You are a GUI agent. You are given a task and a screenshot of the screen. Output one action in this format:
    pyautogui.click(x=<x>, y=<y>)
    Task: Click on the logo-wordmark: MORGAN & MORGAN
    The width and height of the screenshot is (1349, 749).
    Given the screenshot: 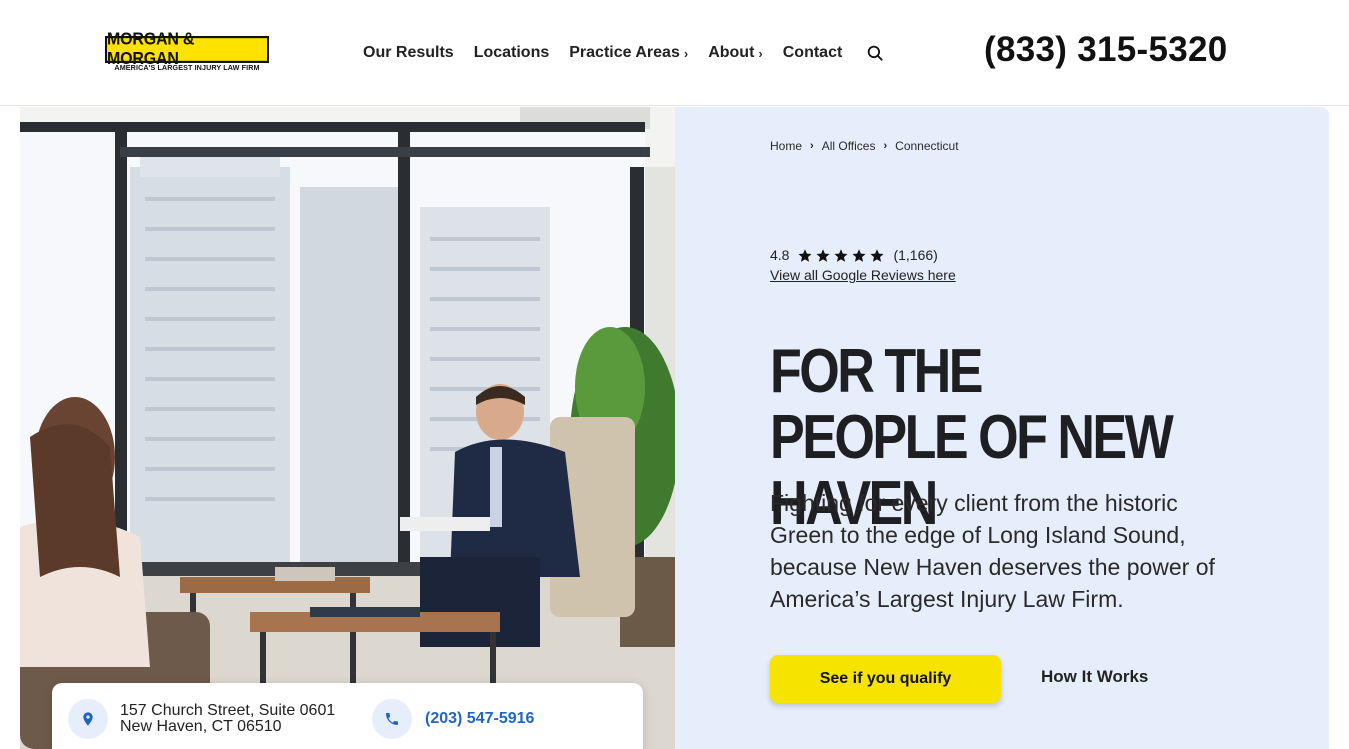 What is the action you would take?
    pyautogui.click(x=187, y=49)
    